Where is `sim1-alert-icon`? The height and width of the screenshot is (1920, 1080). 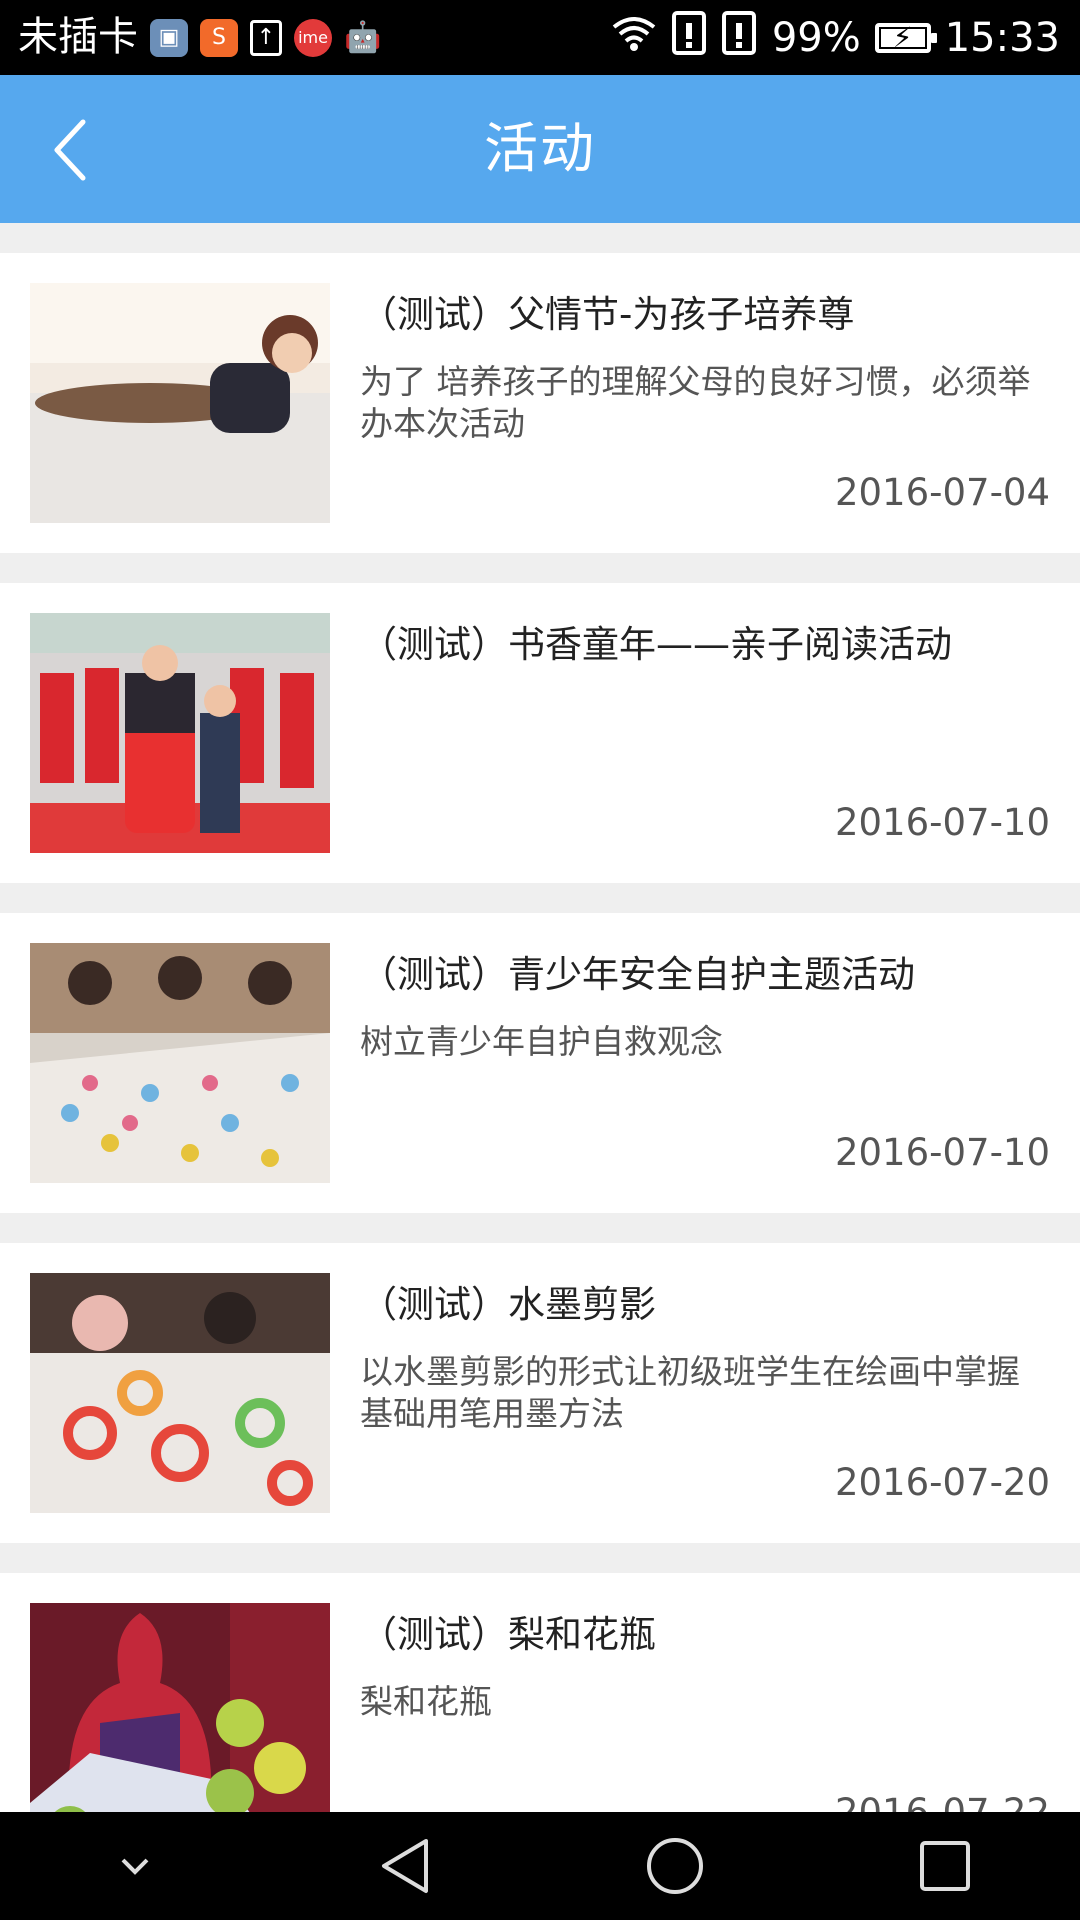 sim1-alert-icon is located at coordinates (689, 37).